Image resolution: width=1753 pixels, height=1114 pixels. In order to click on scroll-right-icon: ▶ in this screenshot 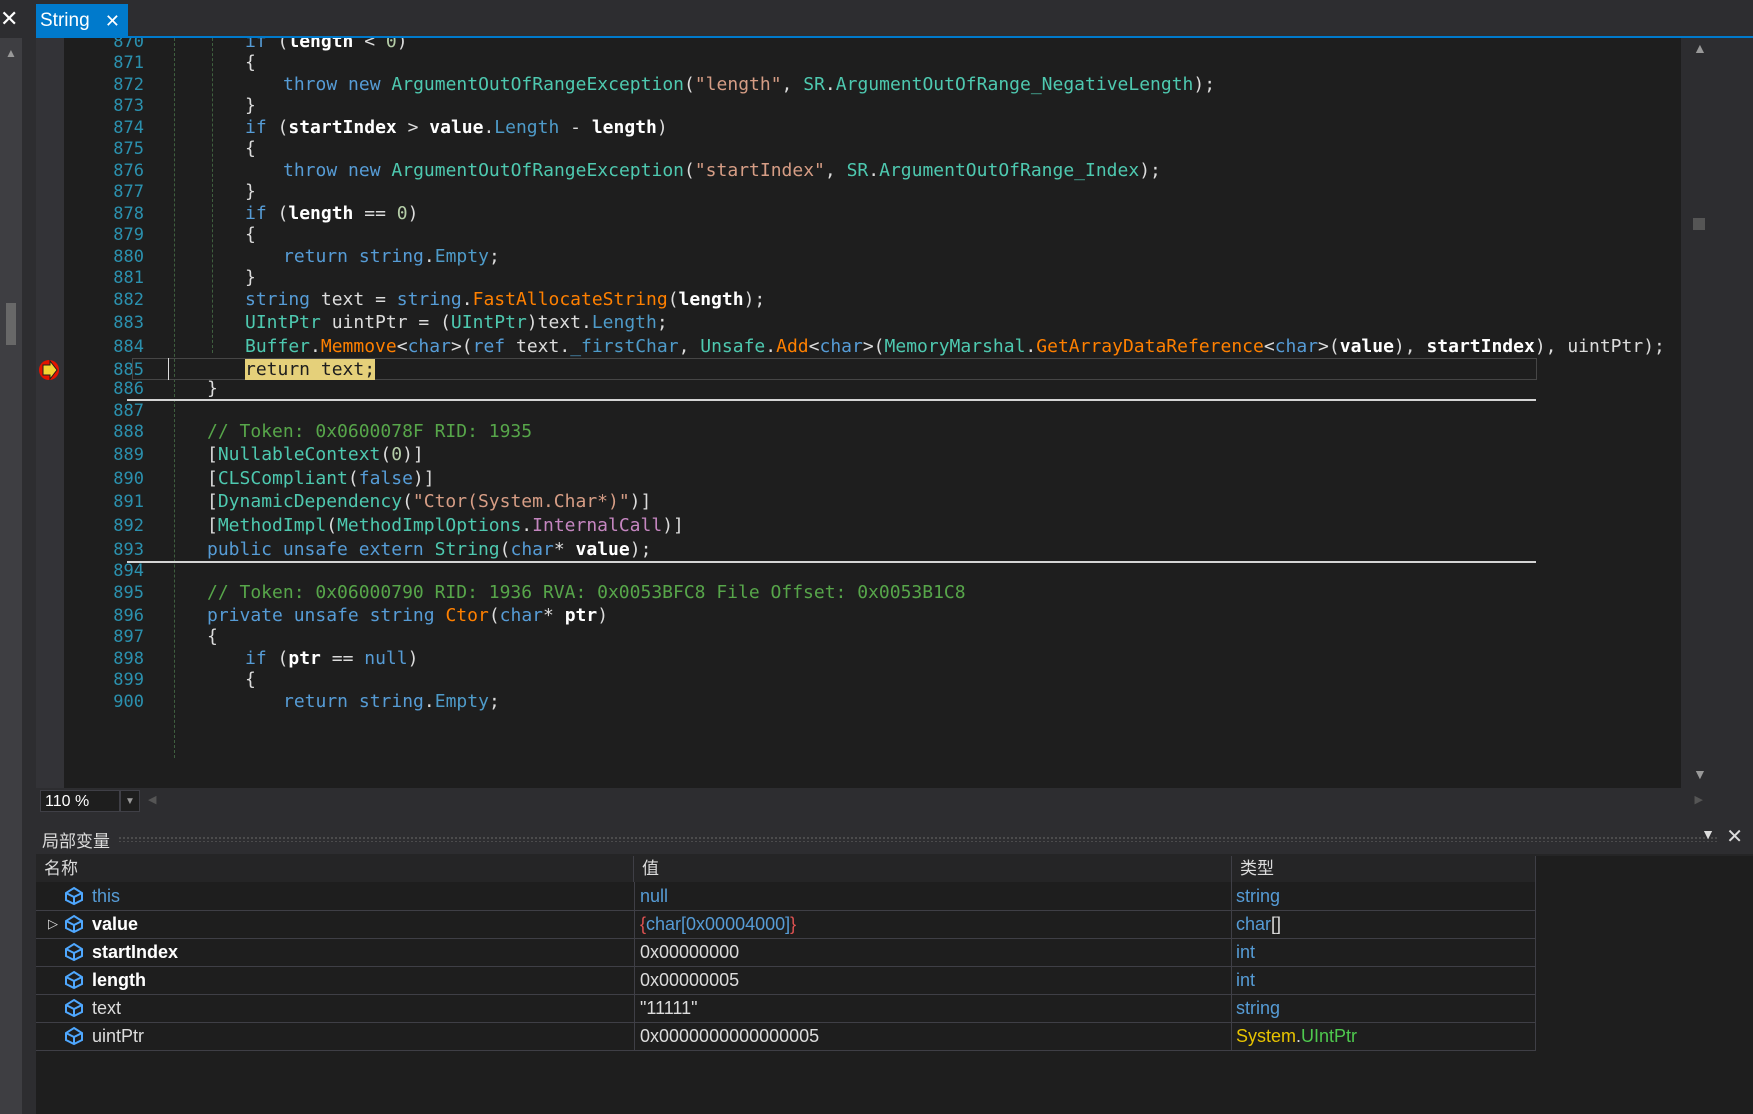, I will do `click(1699, 799)`.